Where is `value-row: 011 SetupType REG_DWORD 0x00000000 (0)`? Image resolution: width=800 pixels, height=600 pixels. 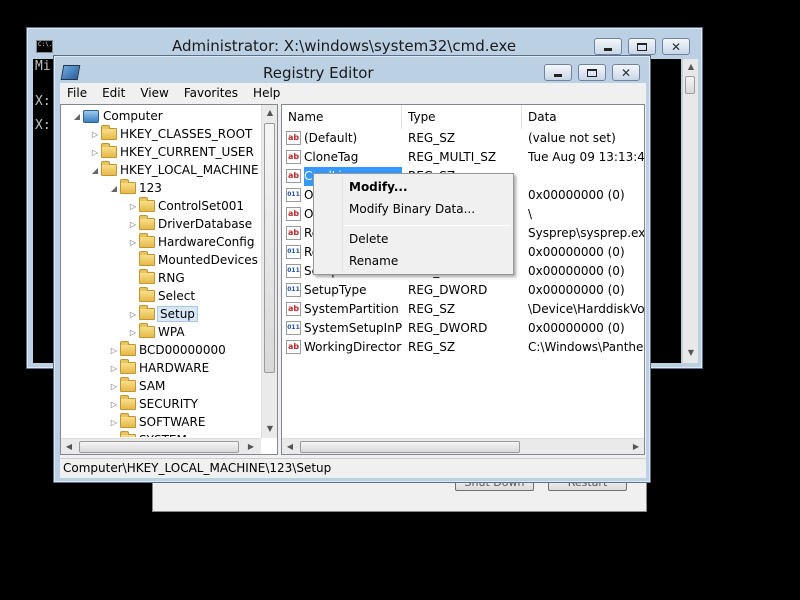
value-row: 011 SetupType REG_DWORD 0x00000000 (0) is located at coordinates (465, 290).